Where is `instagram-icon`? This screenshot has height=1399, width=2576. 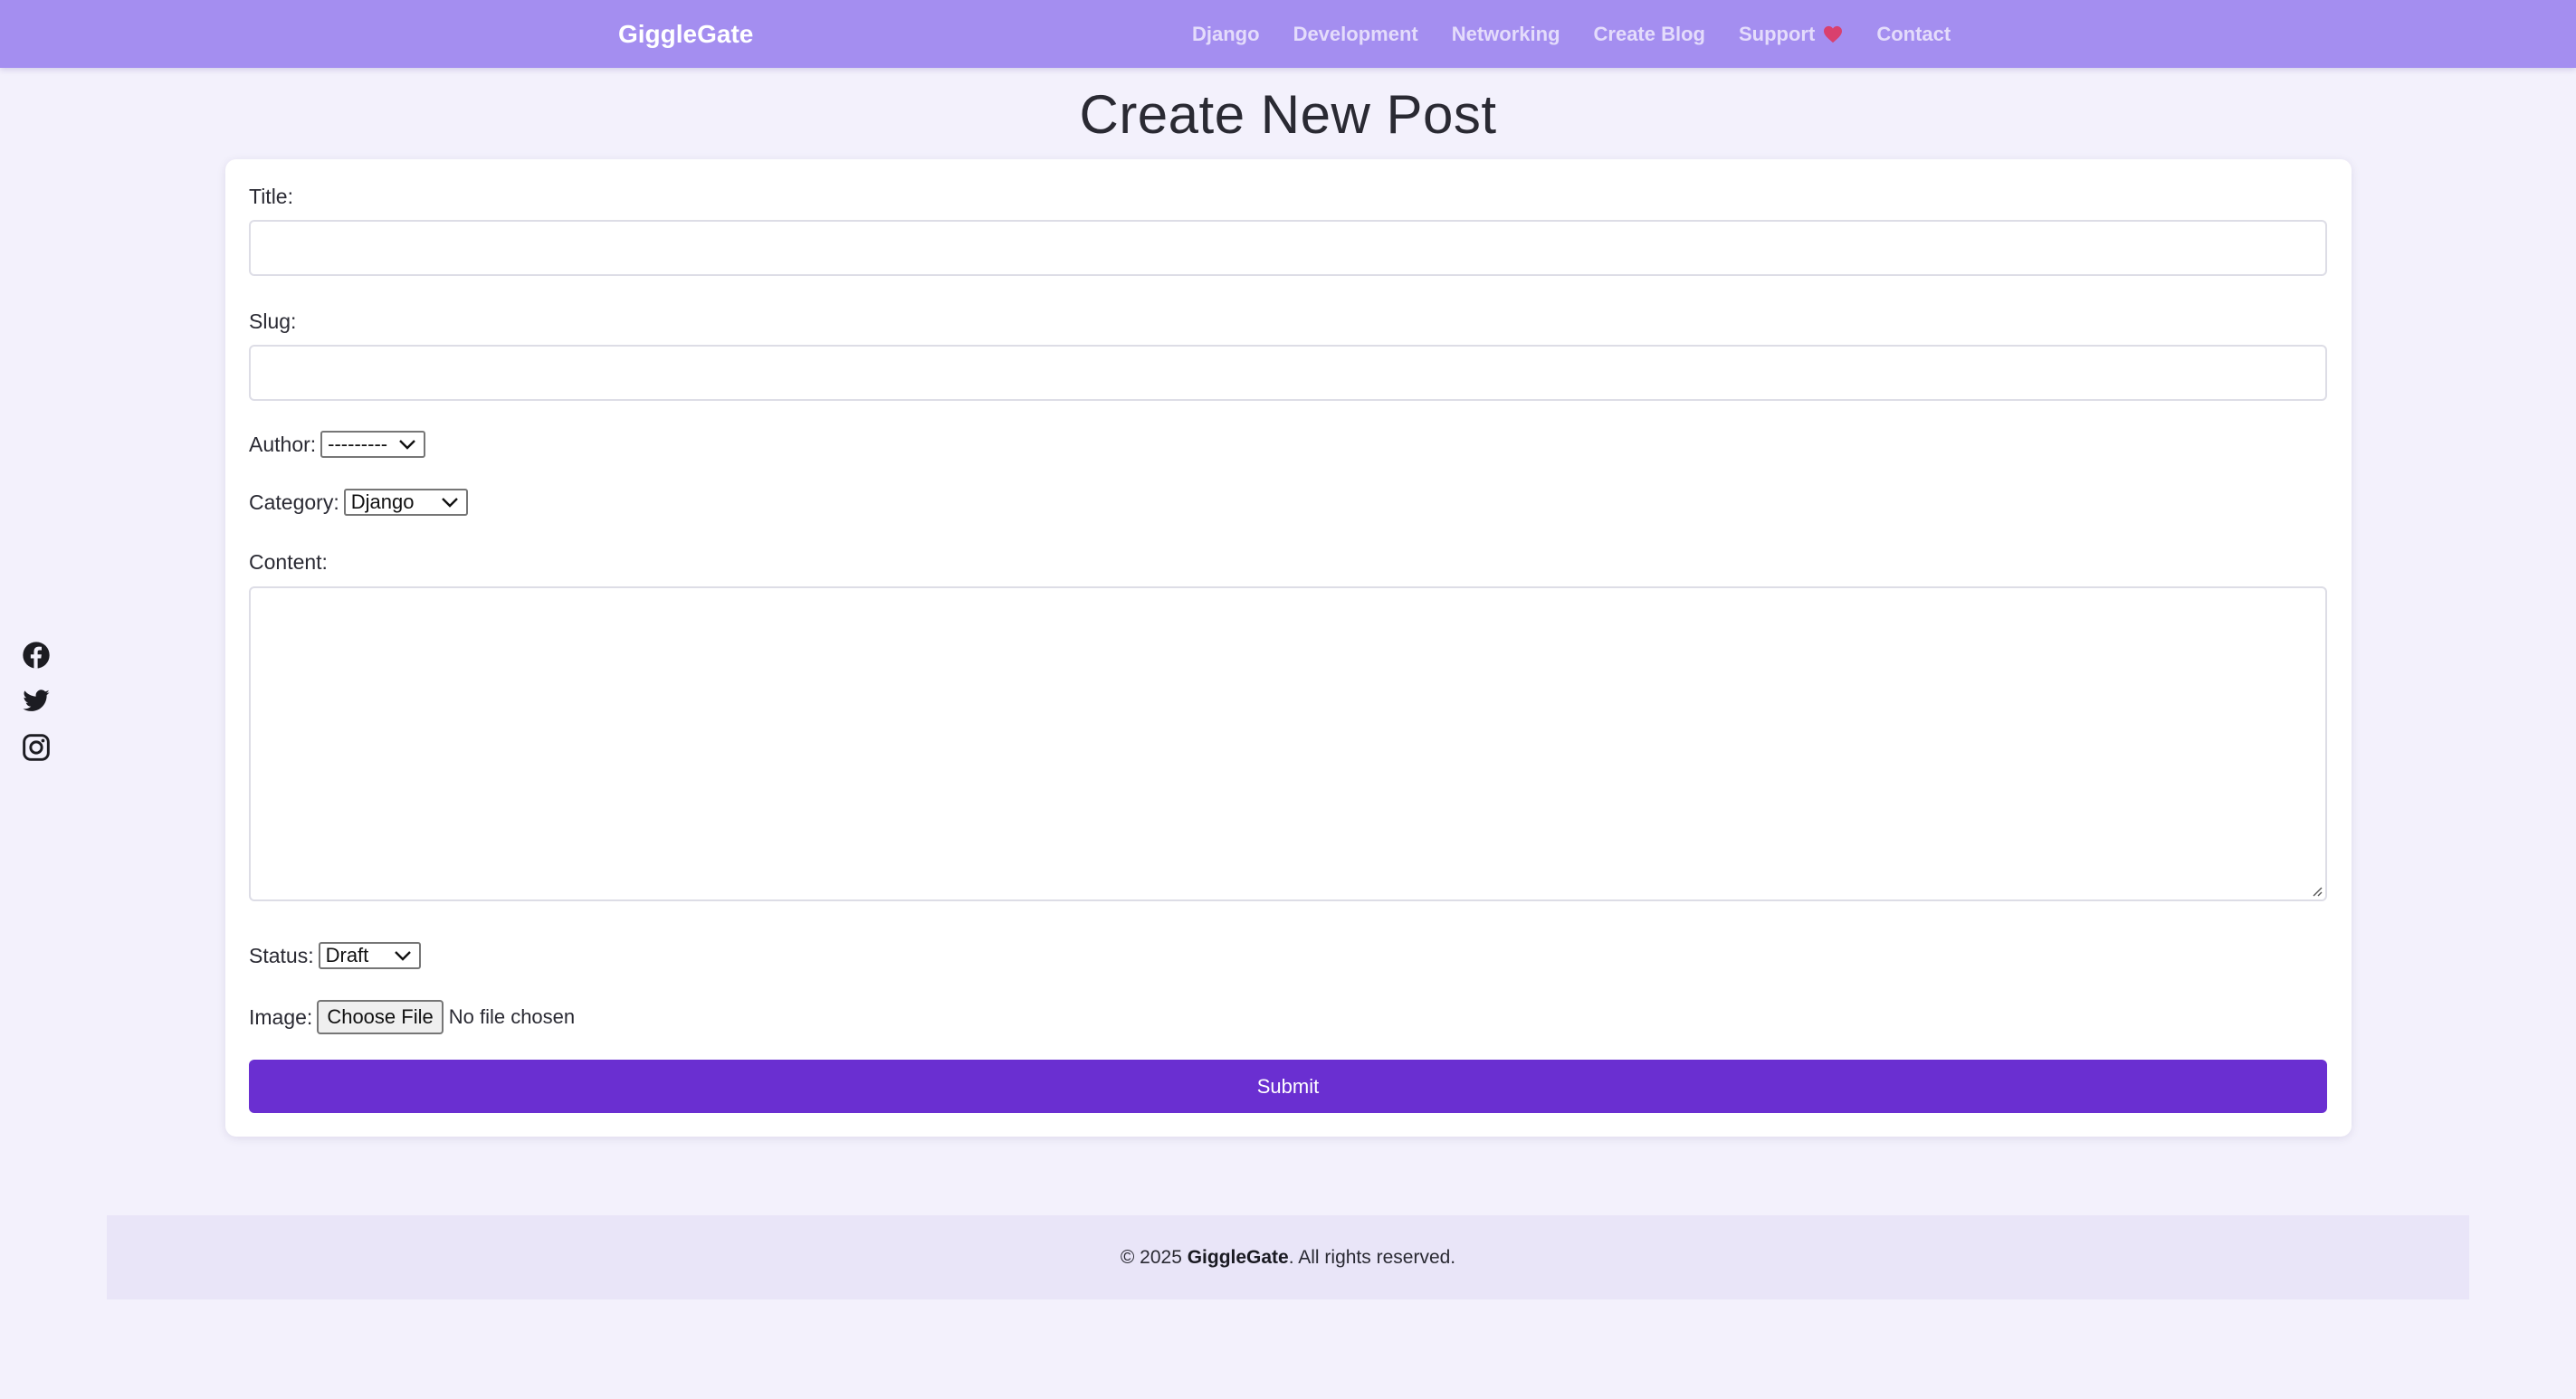
instagram-icon is located at coordinates (37, 747).